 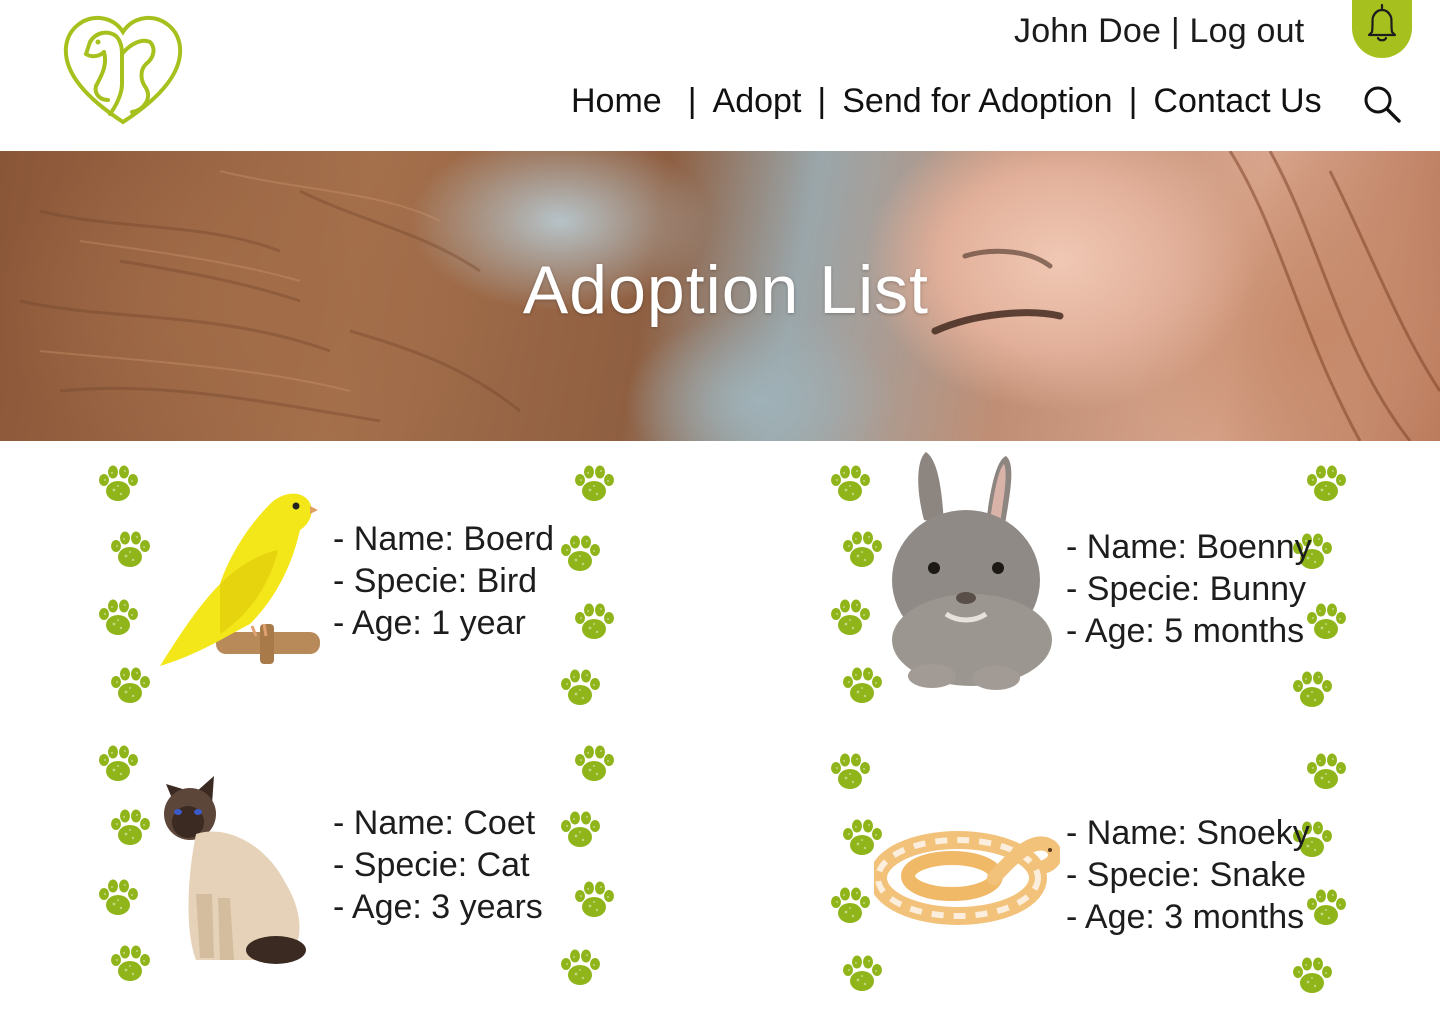 I want to click on pet-heart-logo-icon, so click(x=123, y=71).